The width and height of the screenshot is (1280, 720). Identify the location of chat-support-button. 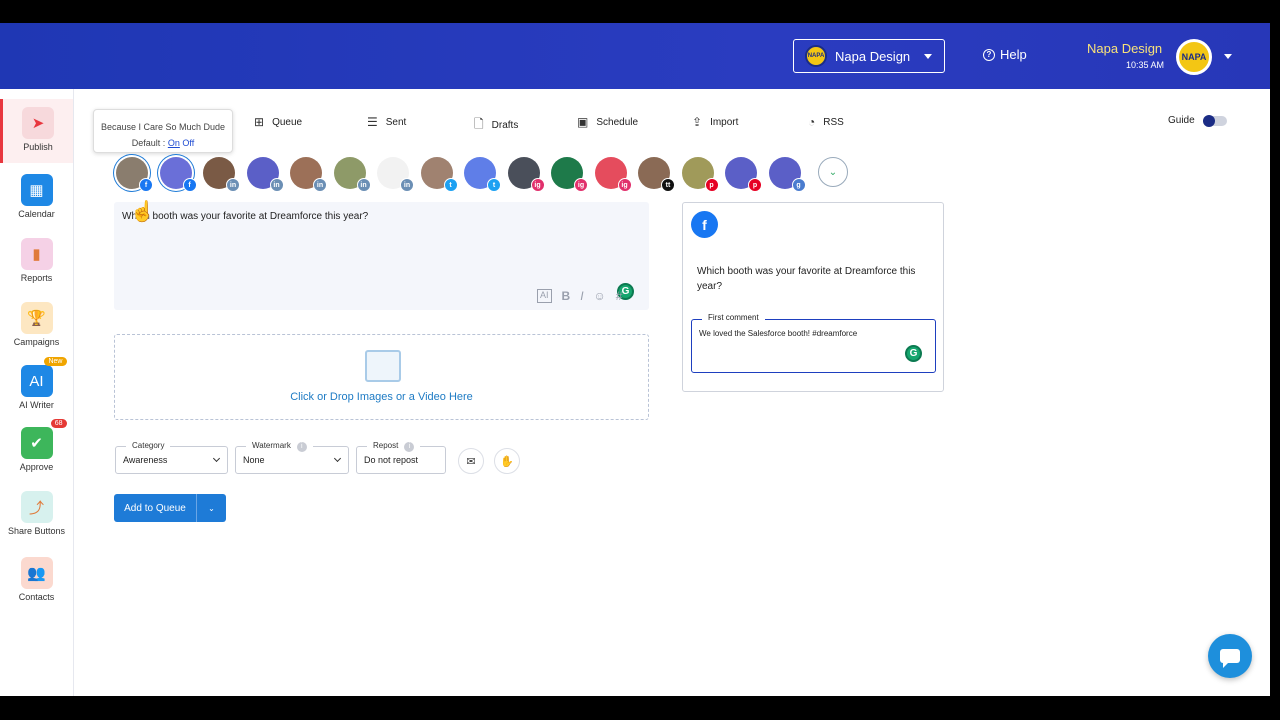
(1230, 656).